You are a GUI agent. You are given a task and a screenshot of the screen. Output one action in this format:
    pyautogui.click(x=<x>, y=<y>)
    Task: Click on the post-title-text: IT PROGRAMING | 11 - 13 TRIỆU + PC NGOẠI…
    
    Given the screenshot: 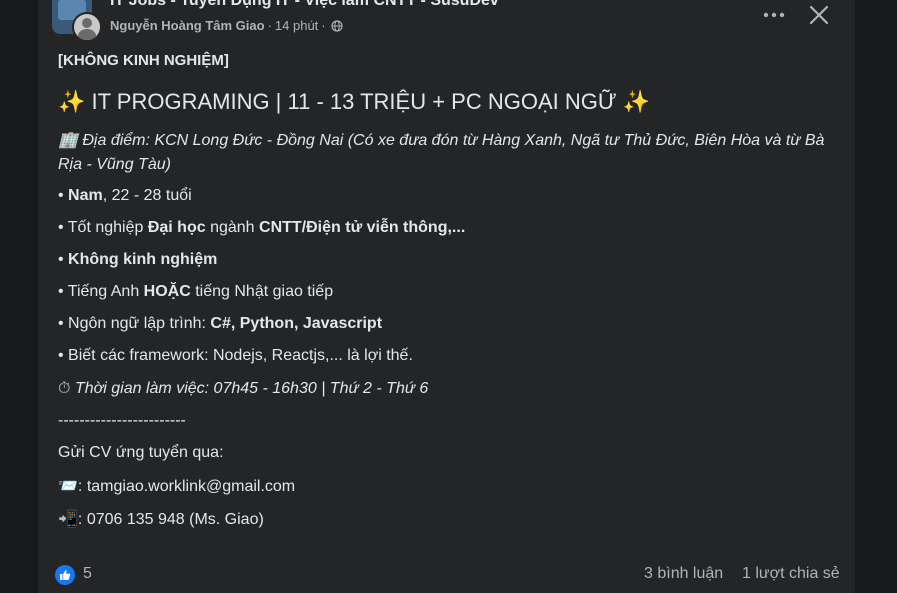 What is the action you would take?
    pyautogui.click(x=354, y=101)
    